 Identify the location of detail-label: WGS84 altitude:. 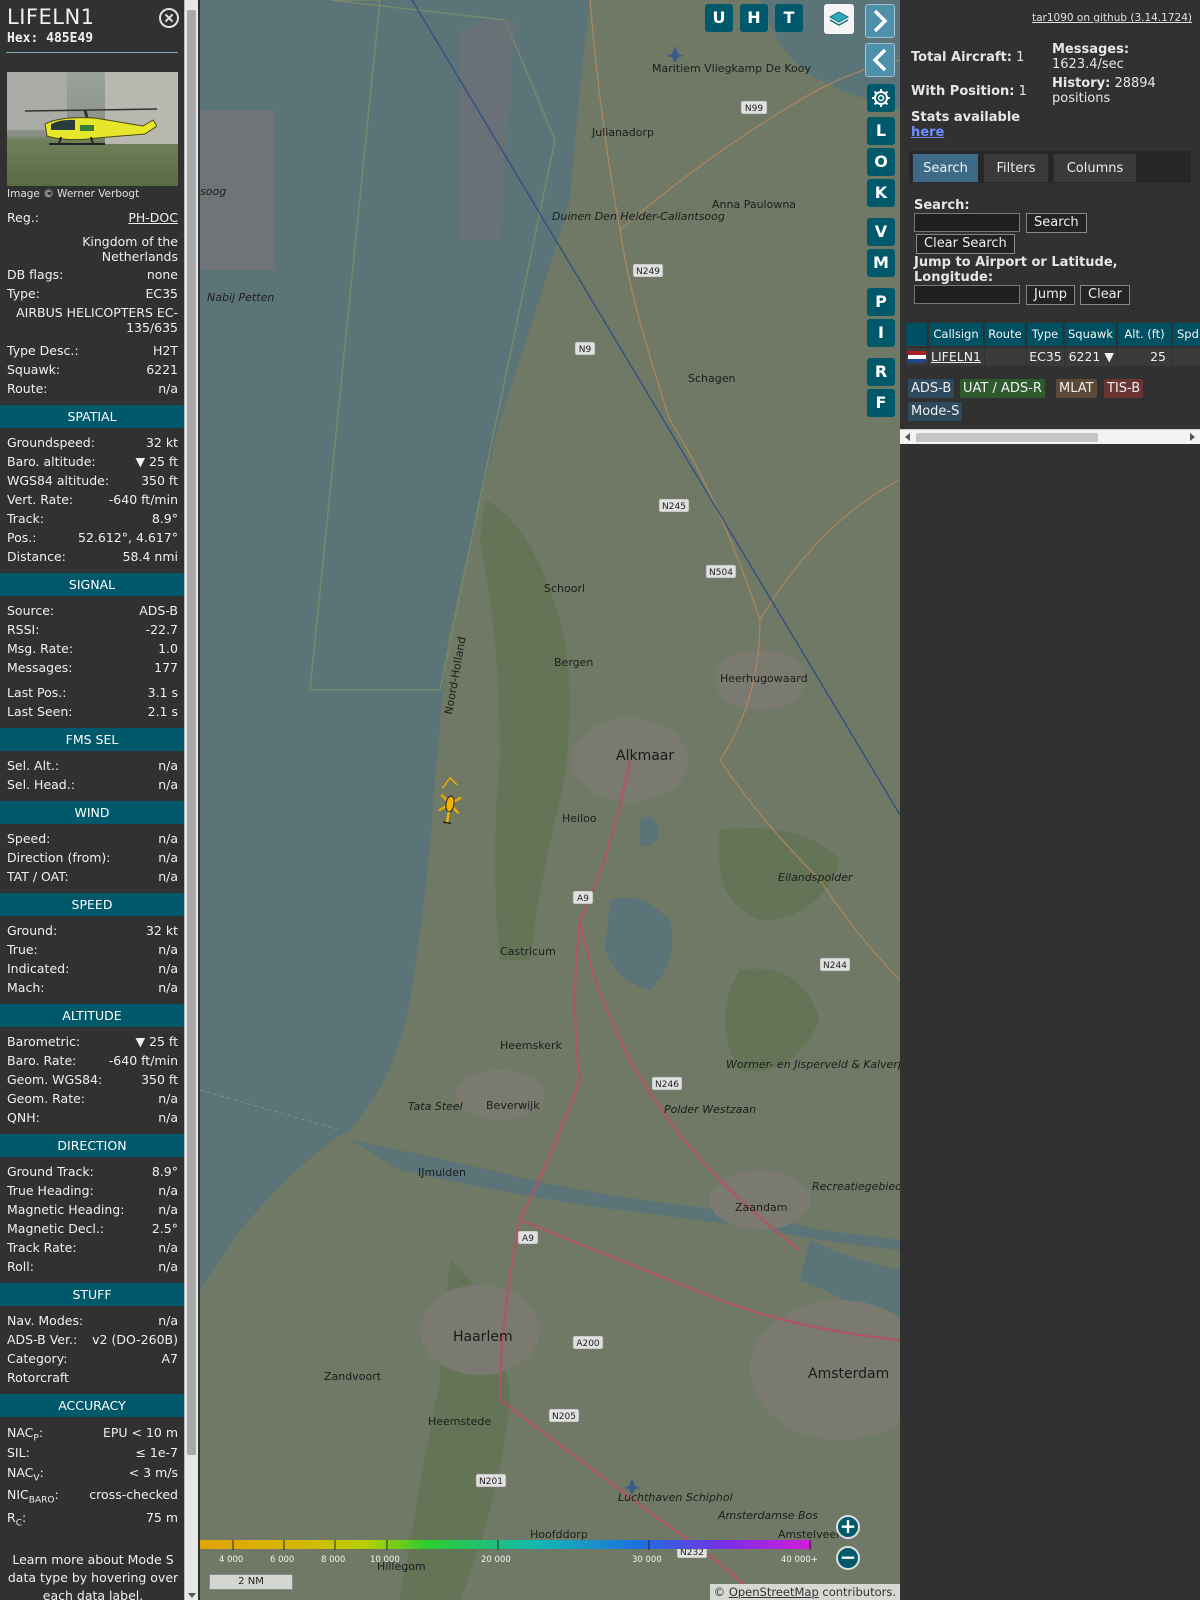
(58, 480).